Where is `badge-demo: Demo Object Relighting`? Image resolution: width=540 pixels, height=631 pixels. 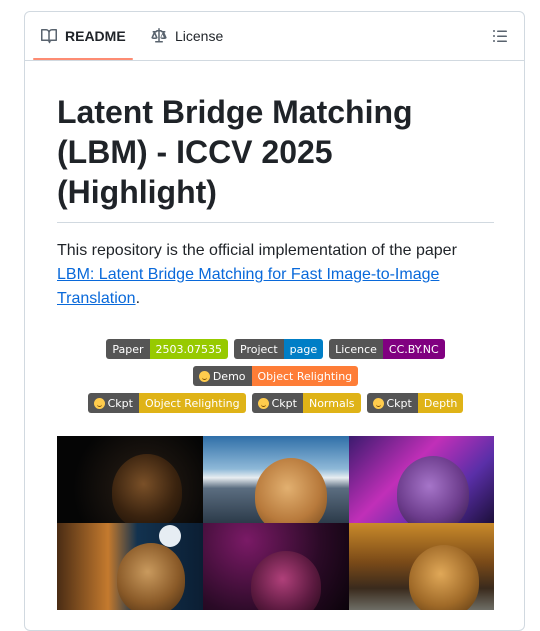 badge-demo: Demo Object Relighting is located at coordinates (275, 376).